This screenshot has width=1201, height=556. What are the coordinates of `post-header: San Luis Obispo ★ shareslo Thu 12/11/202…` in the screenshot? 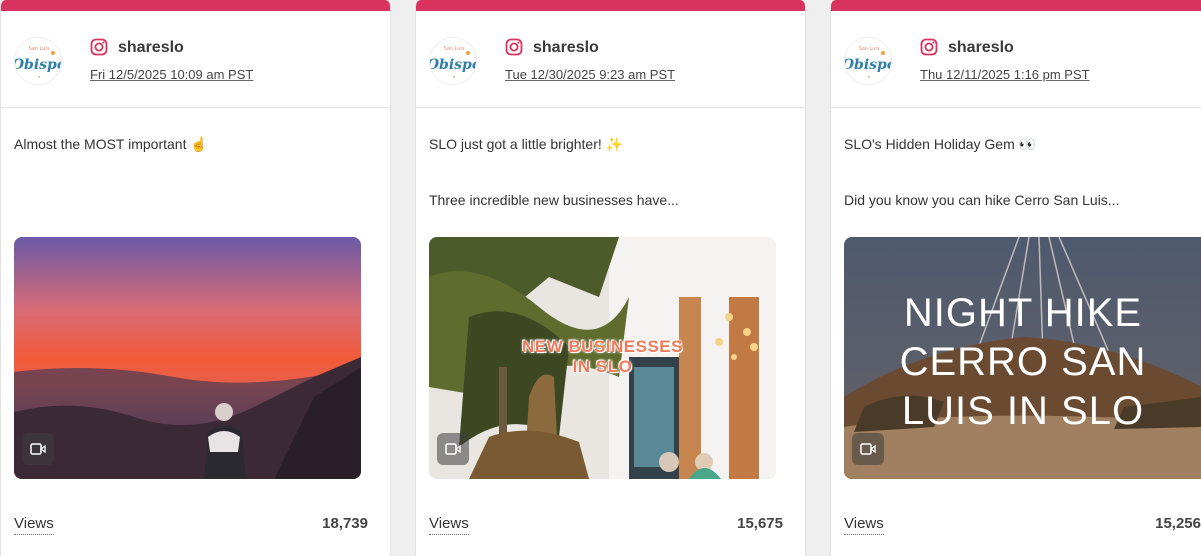 It's located at (1016, 59).